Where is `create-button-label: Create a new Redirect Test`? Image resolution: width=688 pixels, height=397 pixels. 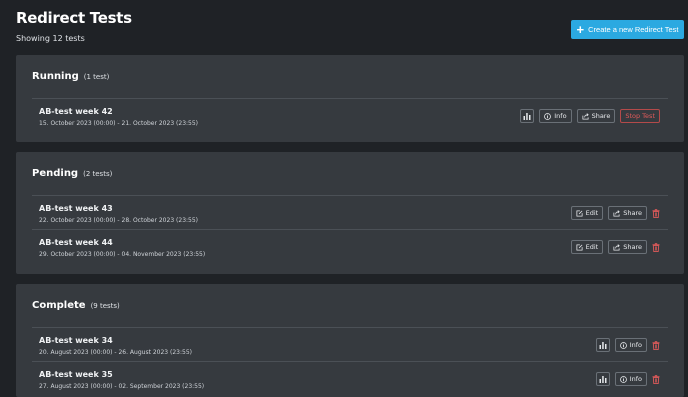
create-button-label: Create a new Redirect Test is located at coordinates (633, 29).